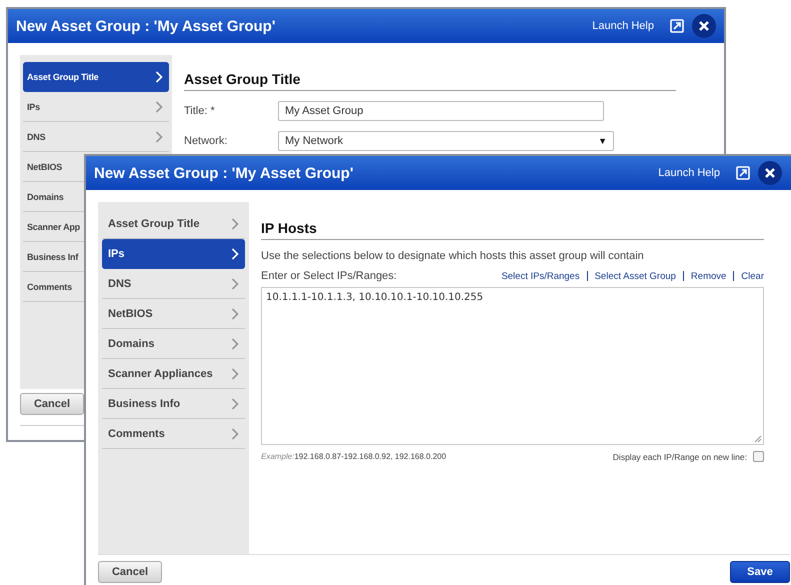 The image size is (791, 585). What do you see at coordinates (679, 457) in the screenshot?
I see `option-label: Display each IP/Range on new line:` at bounding box center [679, 457].